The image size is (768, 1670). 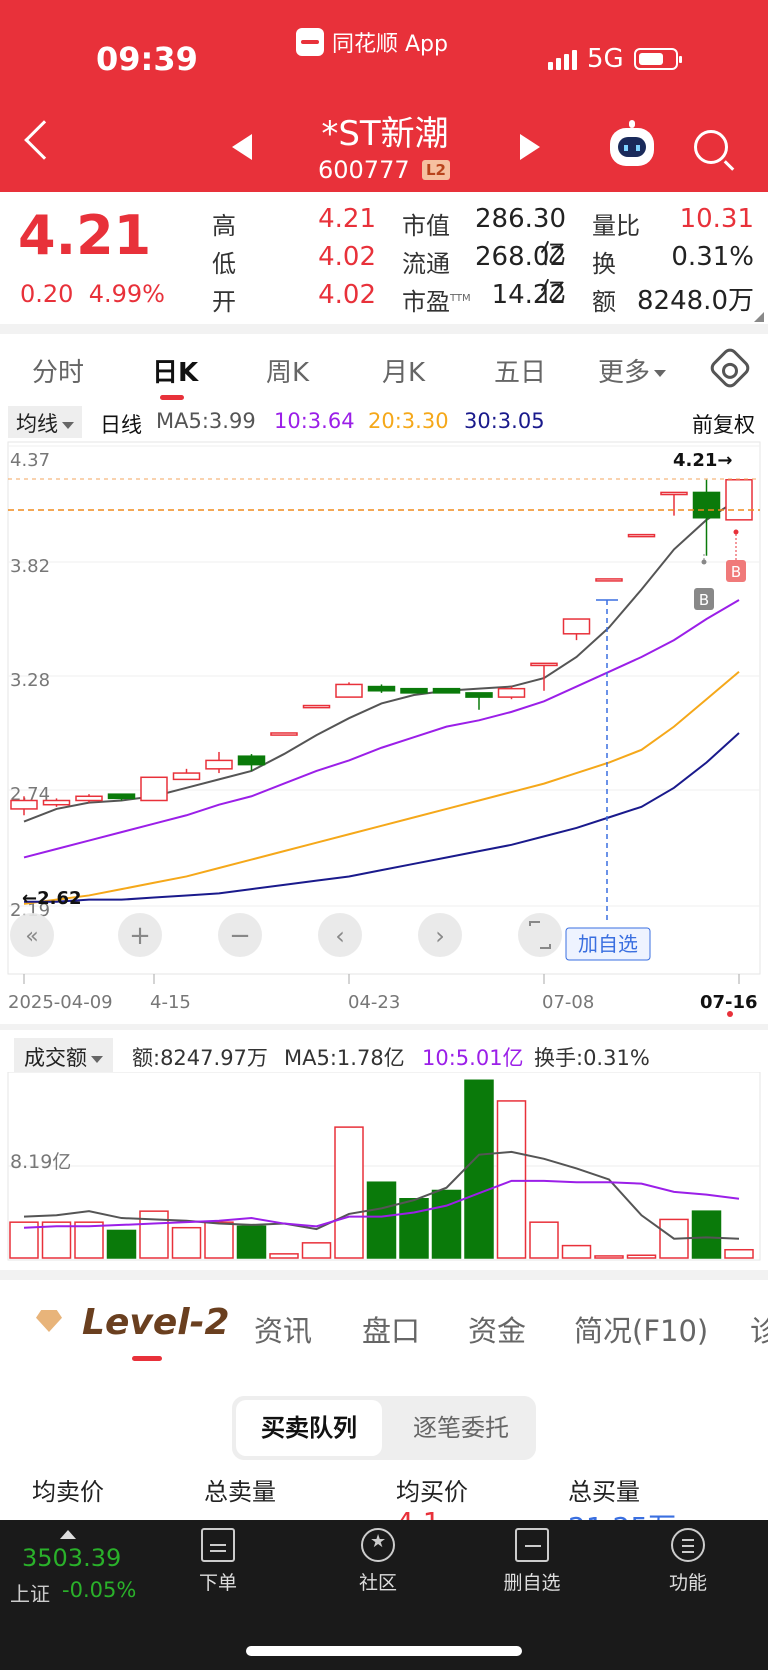 What do you see at coordinates (473, 1058) in the screenshot?
I see `volume-ma10: 10:5.01亿` at bounding box center [473, 1058].